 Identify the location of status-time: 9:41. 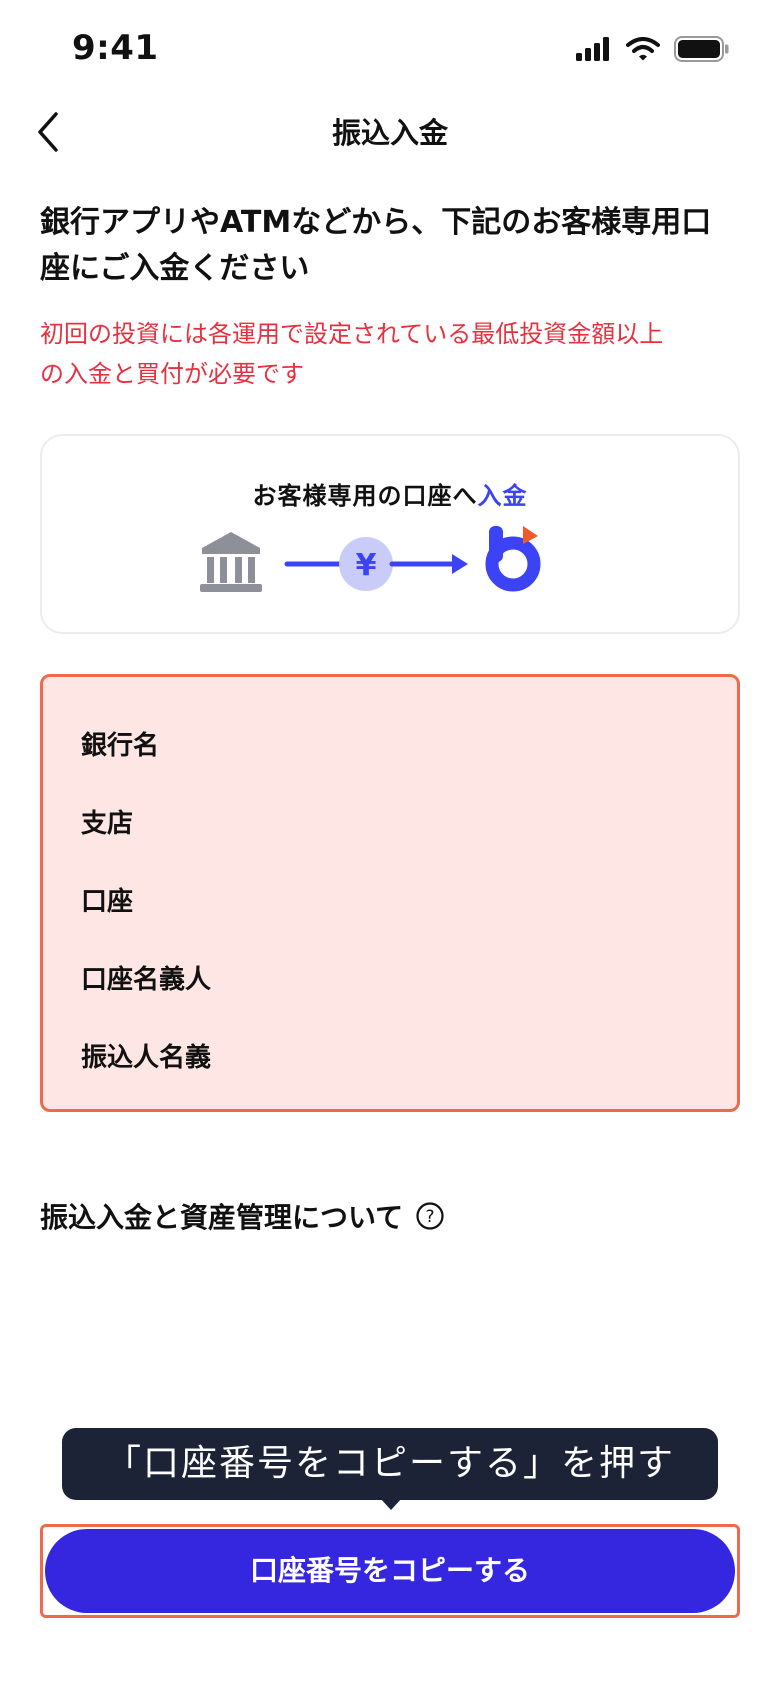
(115, 48).